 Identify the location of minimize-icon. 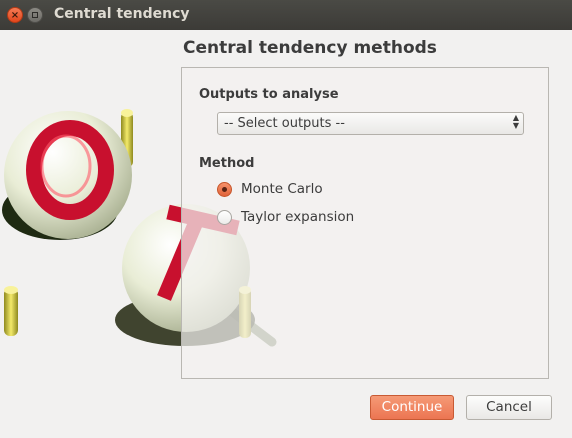
(35, 15).